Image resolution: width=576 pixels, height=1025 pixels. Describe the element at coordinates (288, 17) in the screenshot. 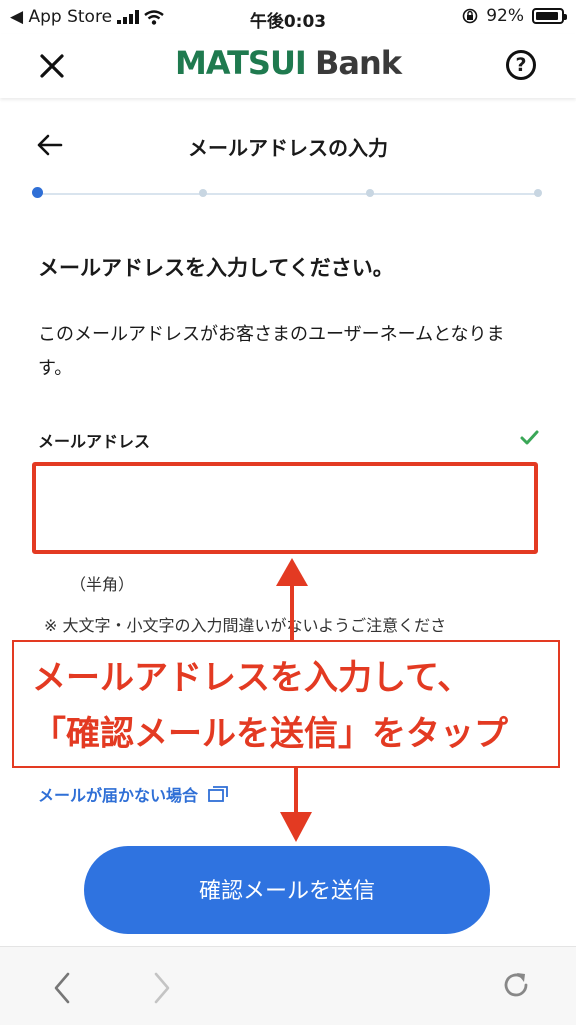

I see `status-bar: ◀ App Store 午後0:03 92%` at that location.